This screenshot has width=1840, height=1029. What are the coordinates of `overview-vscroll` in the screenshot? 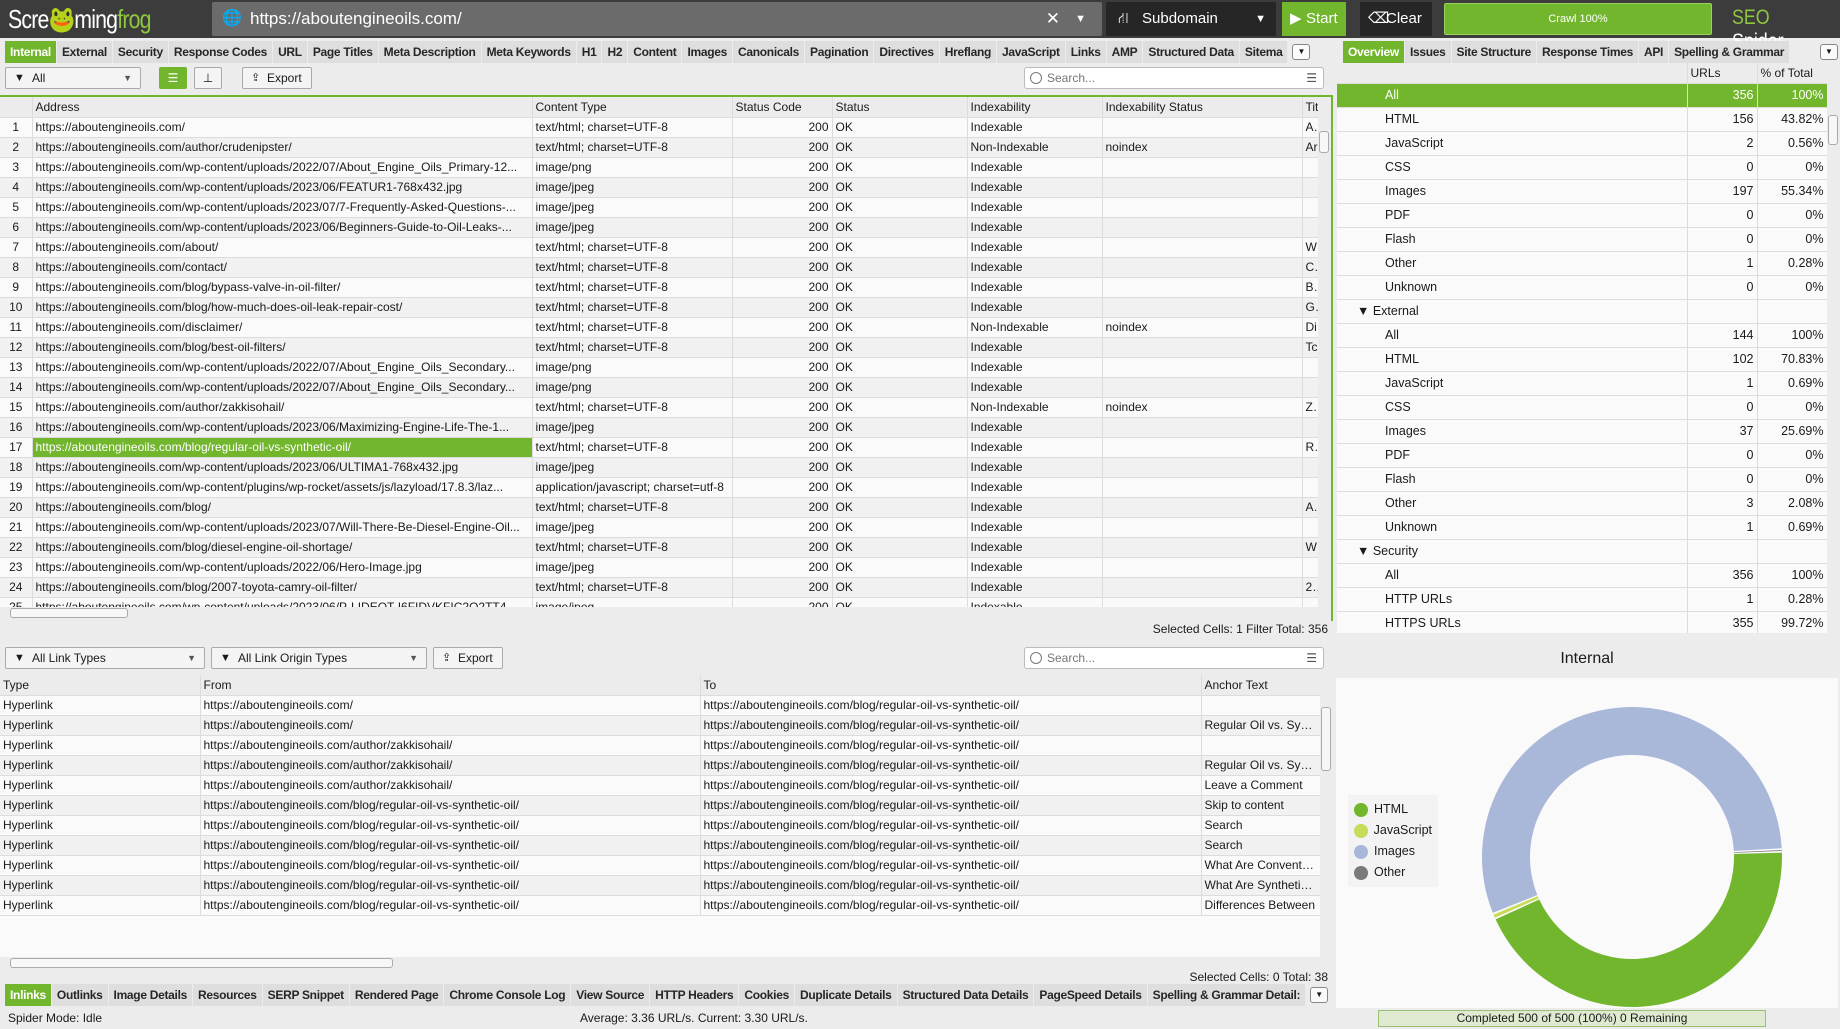 It's located at (1833, 359).